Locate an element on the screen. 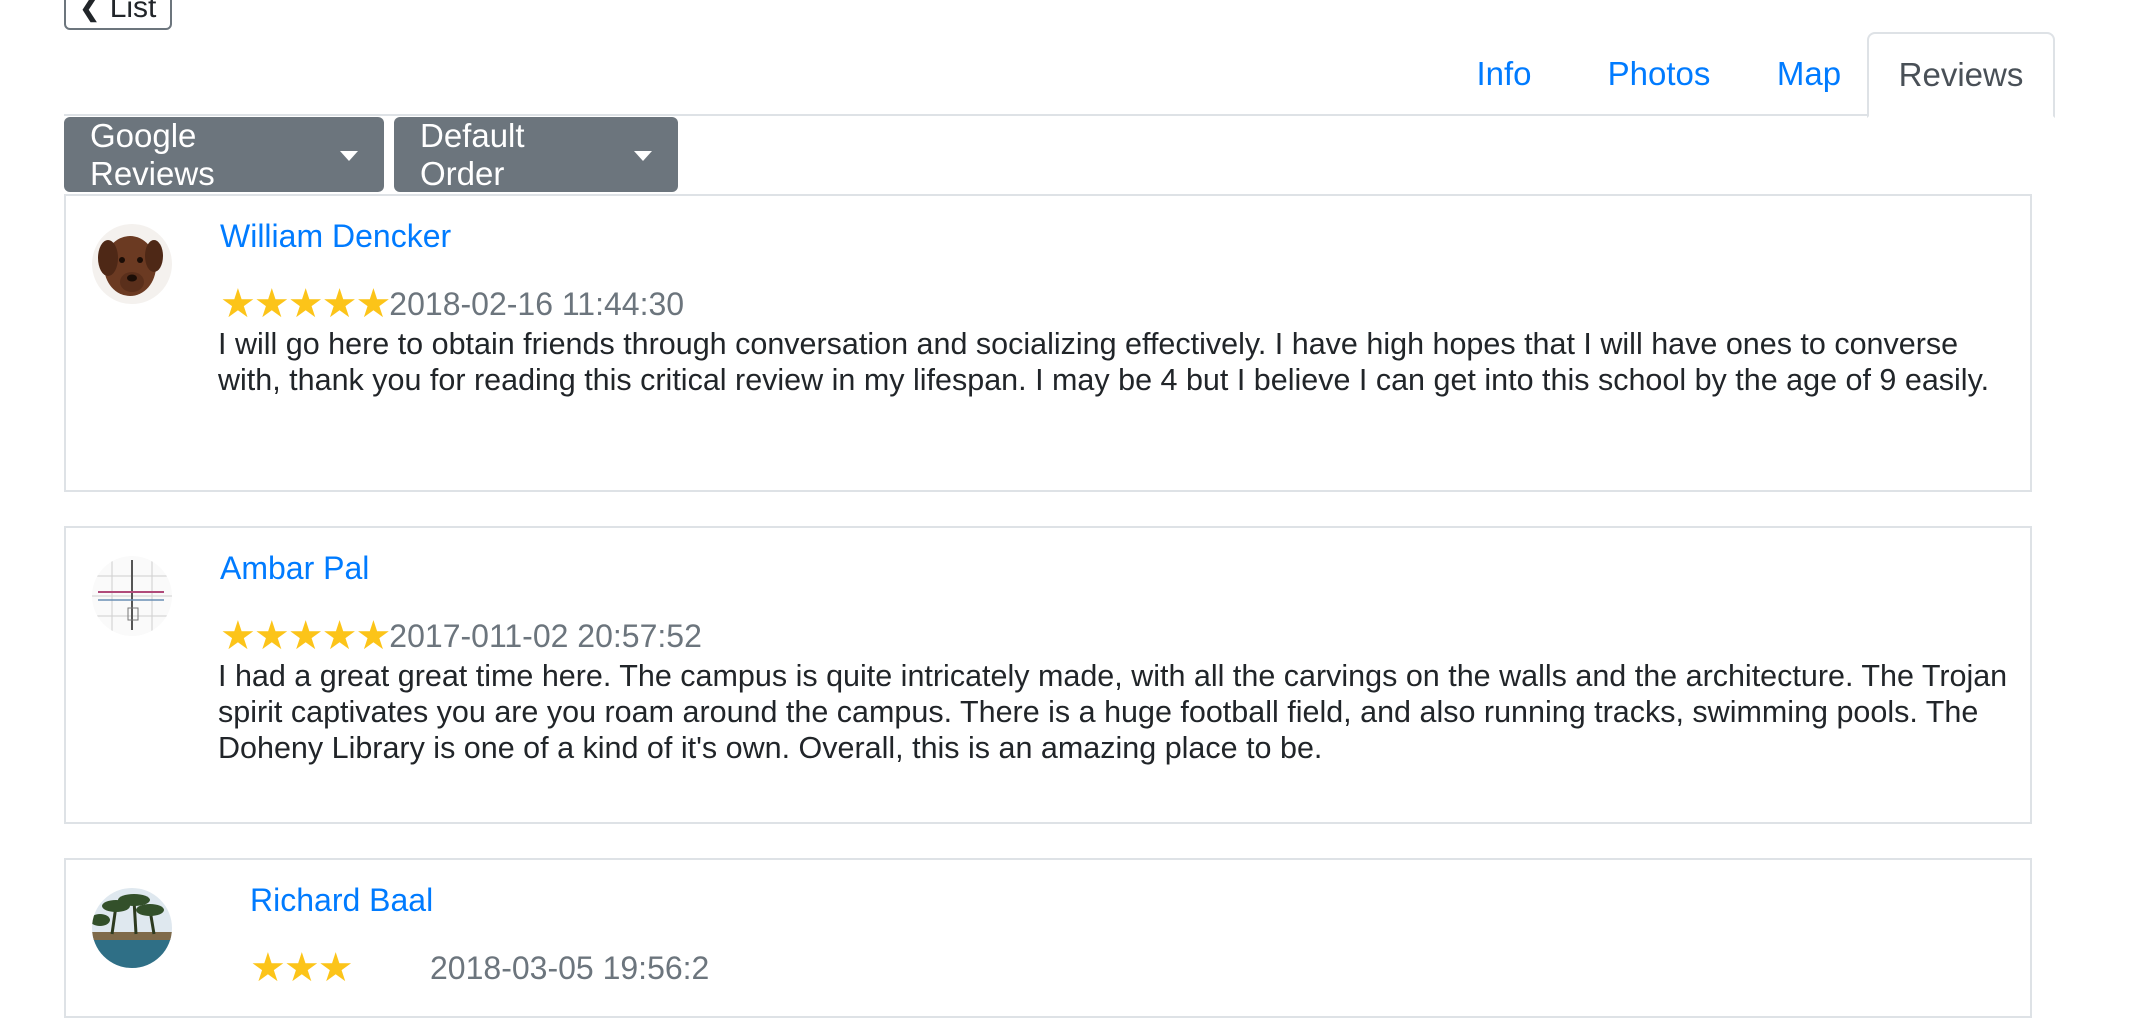 This screenshot has width=2154, height=1018. review-order-label: Default Order is located at coordinates (472, 154).